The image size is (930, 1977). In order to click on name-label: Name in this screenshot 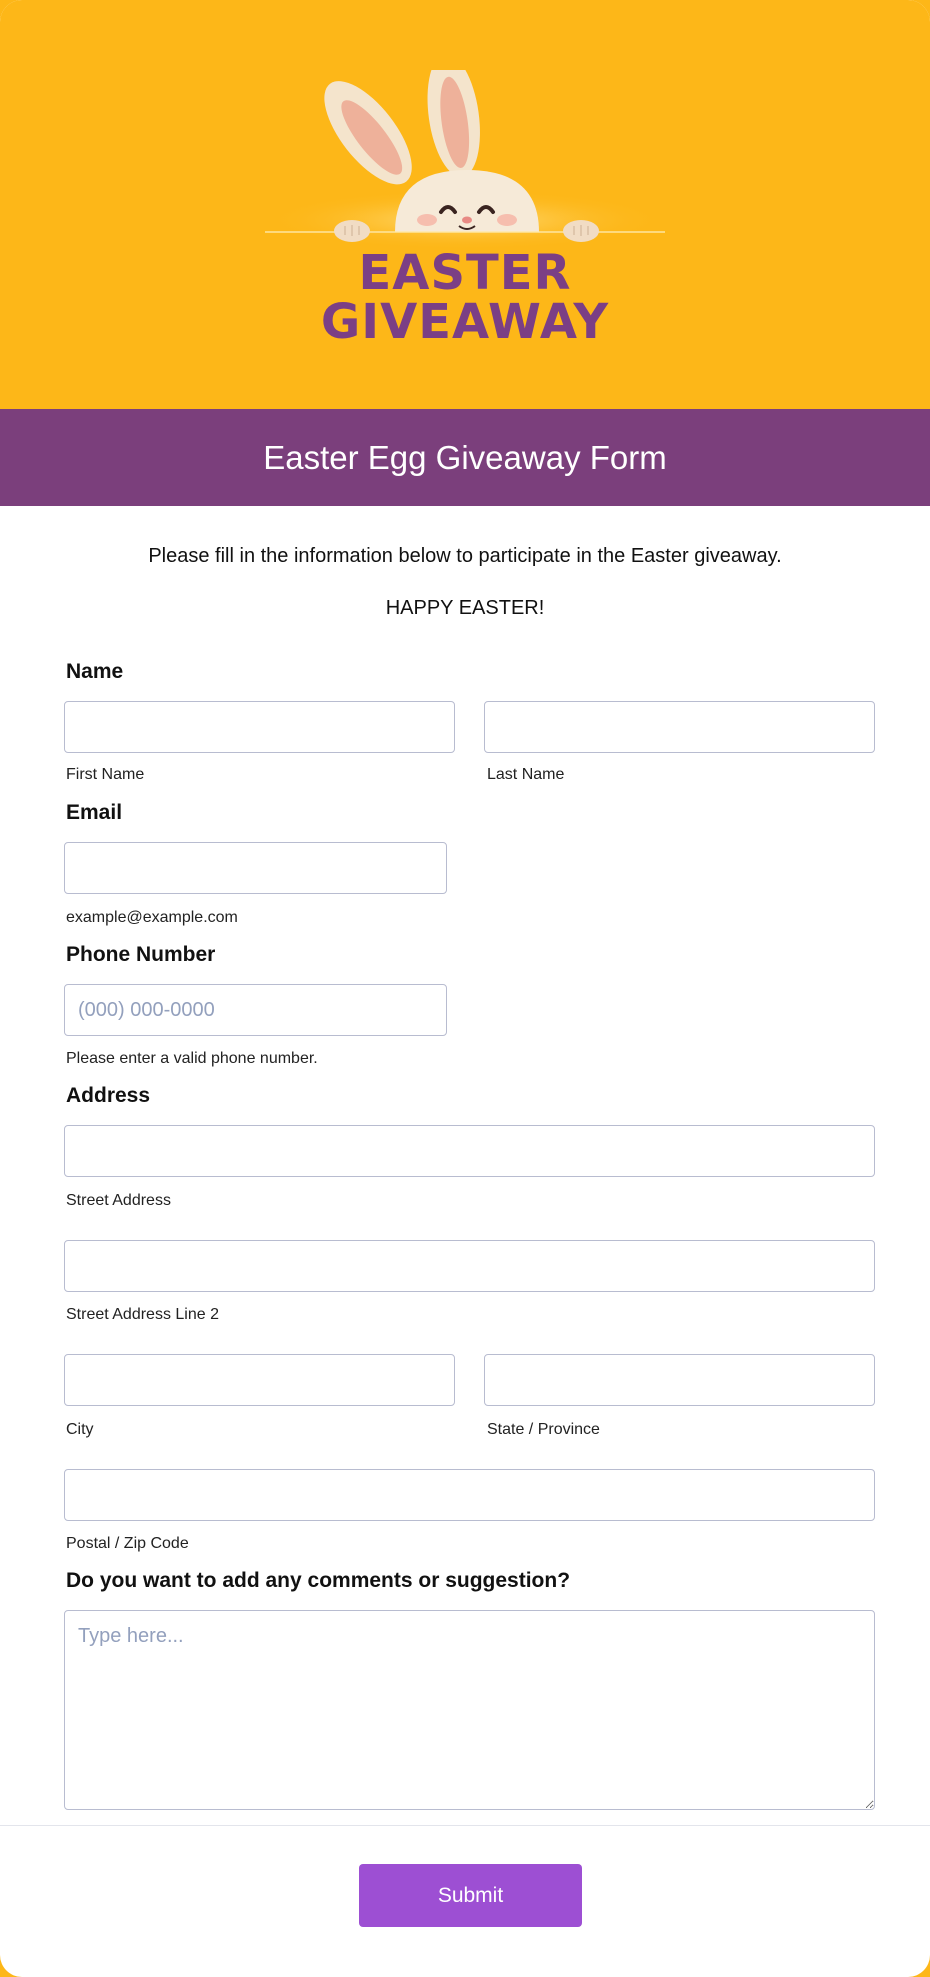, I will do `click(95, 671)`.